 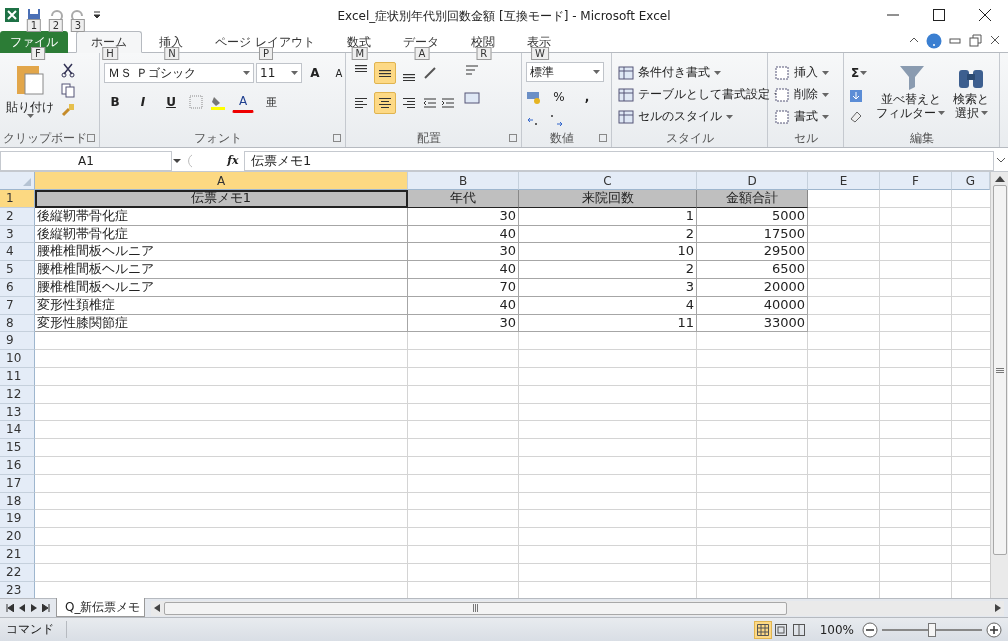 I want to click on table-cell: 腰椎椎間板ヘルニア, so click(x=221, y=270).